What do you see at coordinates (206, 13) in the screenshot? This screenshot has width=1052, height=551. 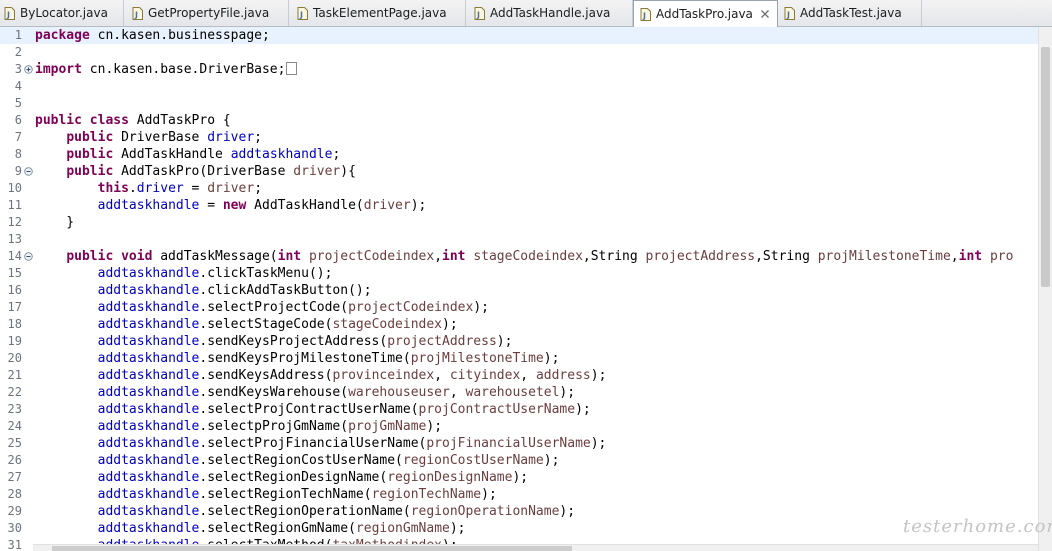 I see `tab-getpropertyfile: J GetPropertyFile.java` at bounding box center [206, 13].